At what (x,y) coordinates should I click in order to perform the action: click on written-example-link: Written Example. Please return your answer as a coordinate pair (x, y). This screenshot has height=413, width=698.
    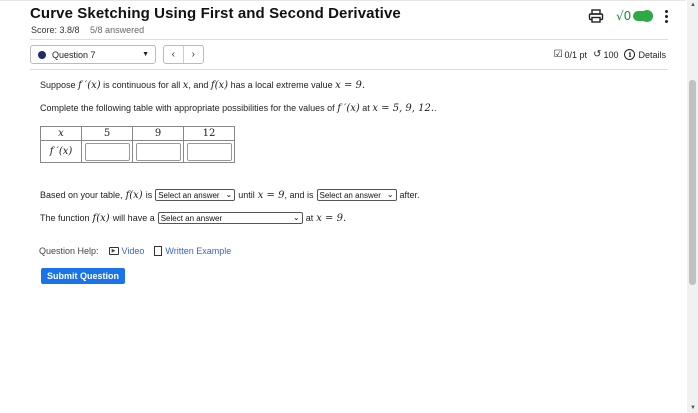
    Looking at the image, I should click on (192, 251).